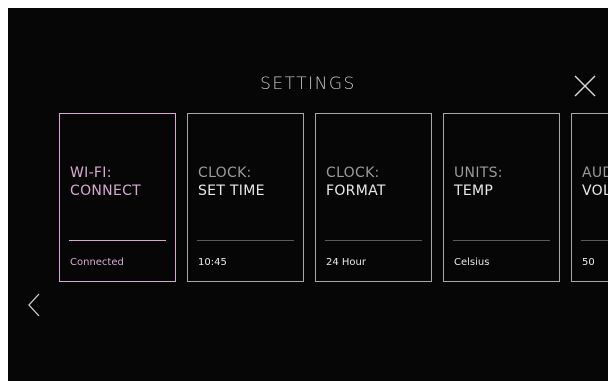 Image resolution: width=608 pixels, height=381 pixels. Describe the element at coordinates (588, 262) in the screenshot. I see `card-value: 50` at that location.